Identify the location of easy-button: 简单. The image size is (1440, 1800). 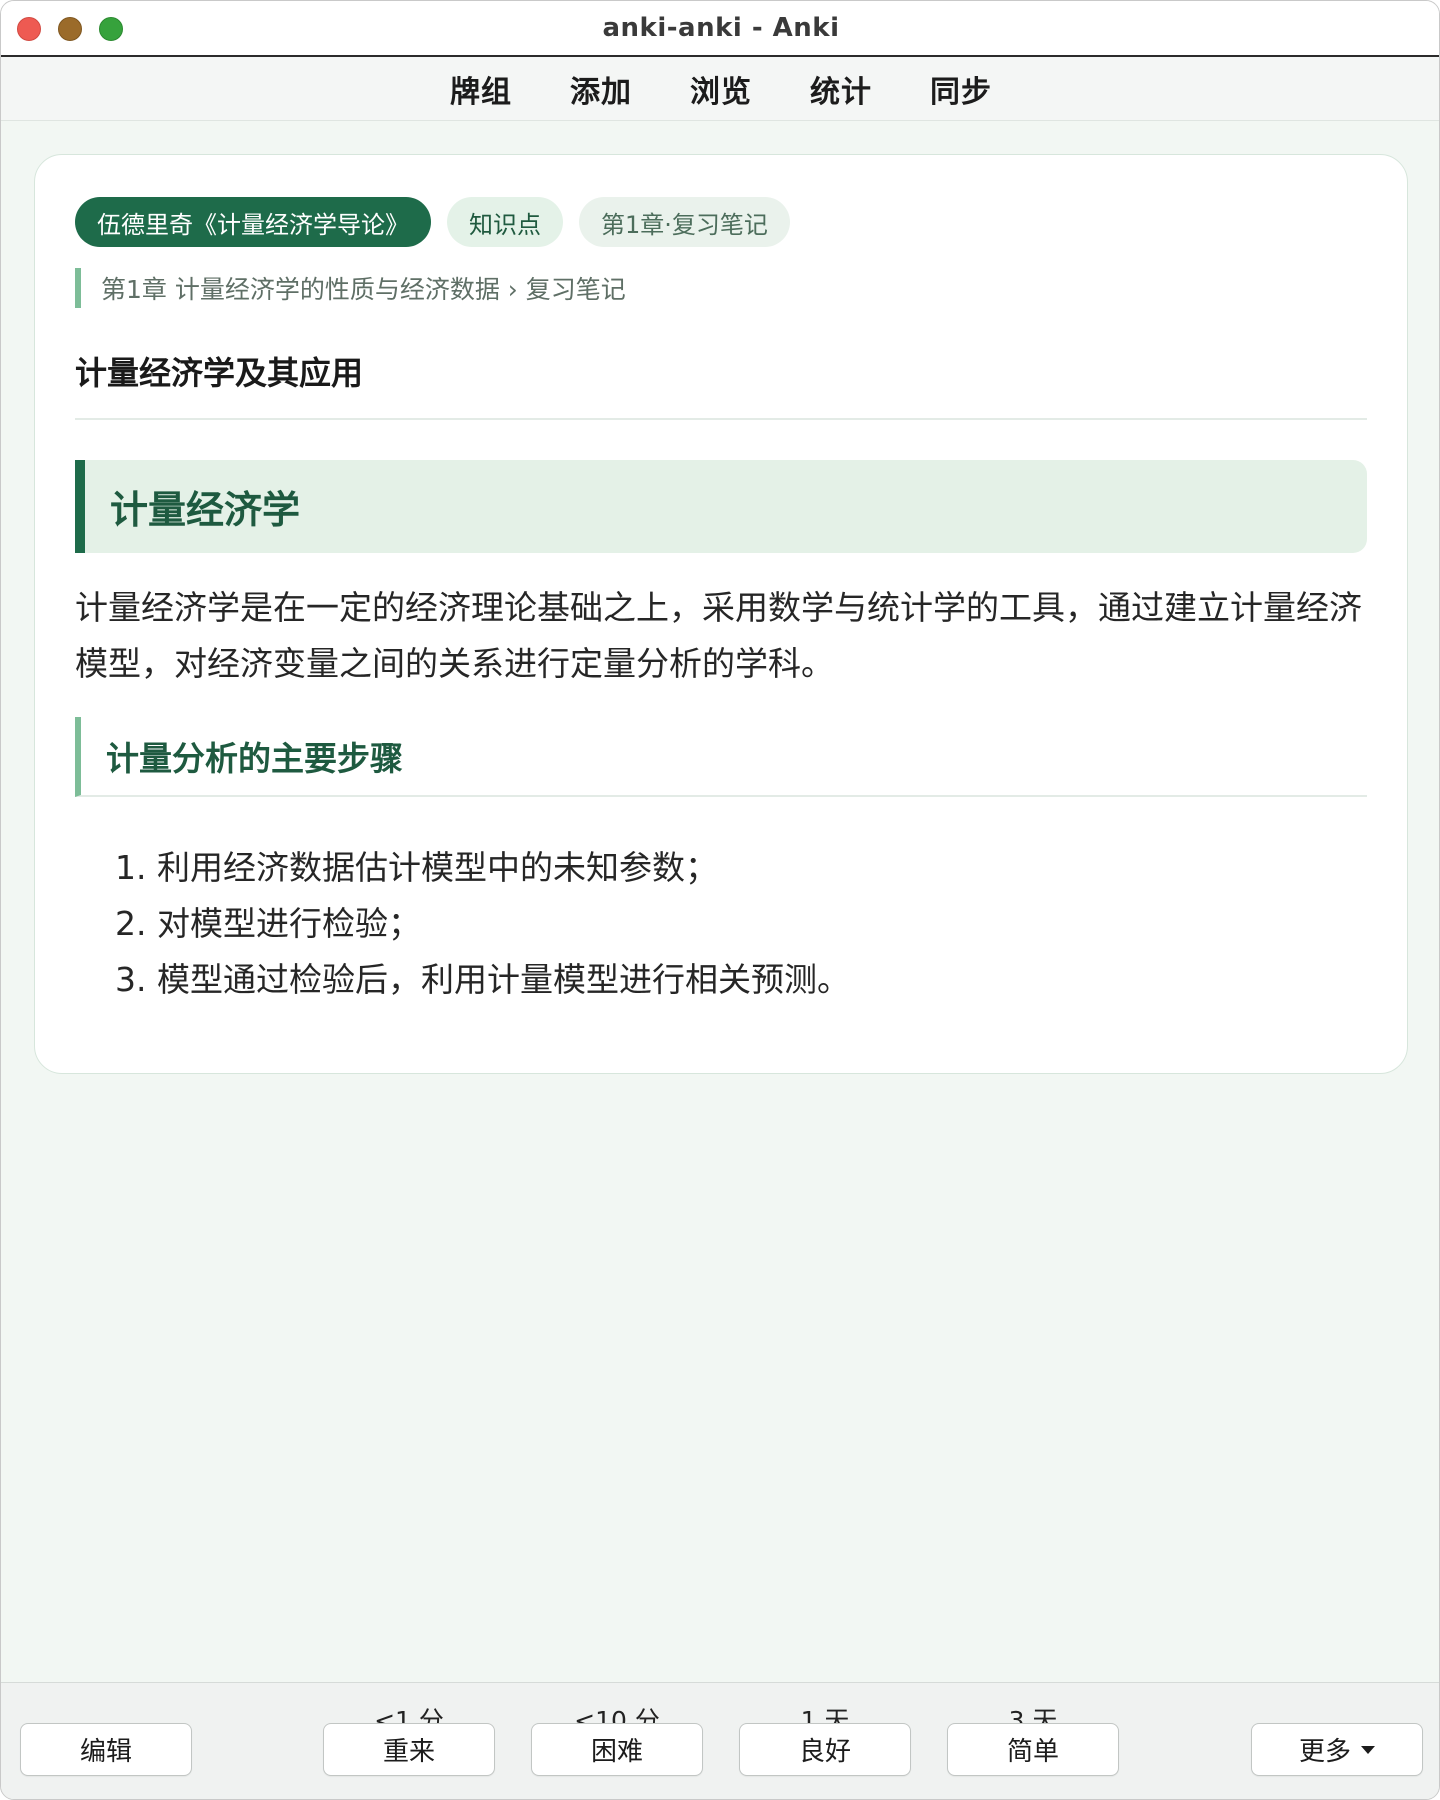
(1033, 1749).